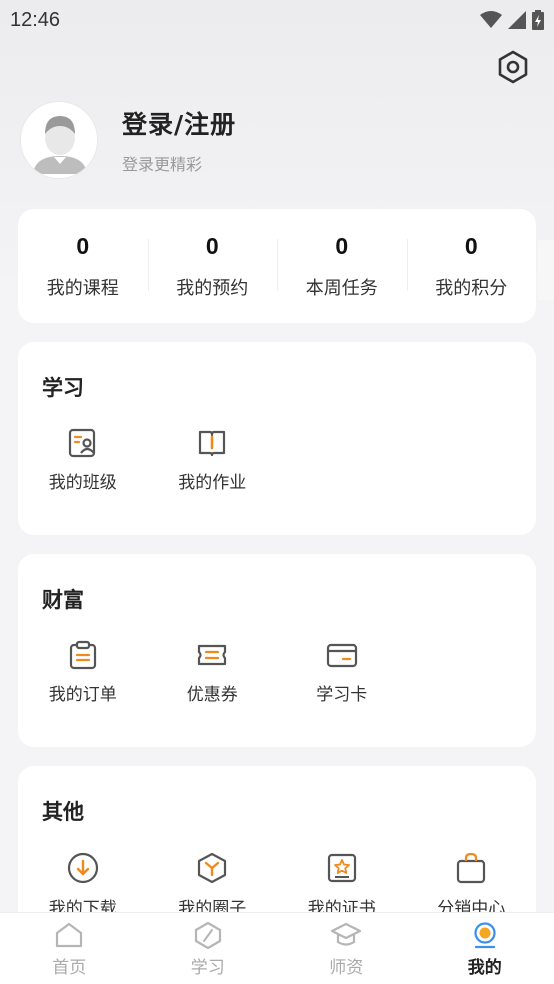  Describe the element at coordinates (546, 270) in the screenshot. I see `decor-edge` at that location.